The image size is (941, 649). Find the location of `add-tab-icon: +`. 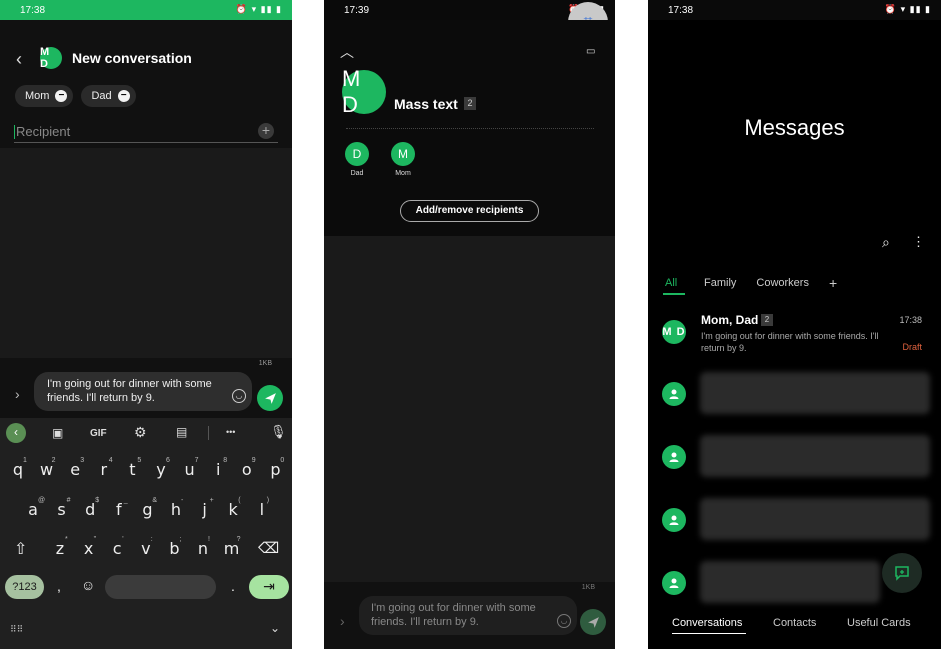

add-tab-icon: + is located at coordinates (833, 283).